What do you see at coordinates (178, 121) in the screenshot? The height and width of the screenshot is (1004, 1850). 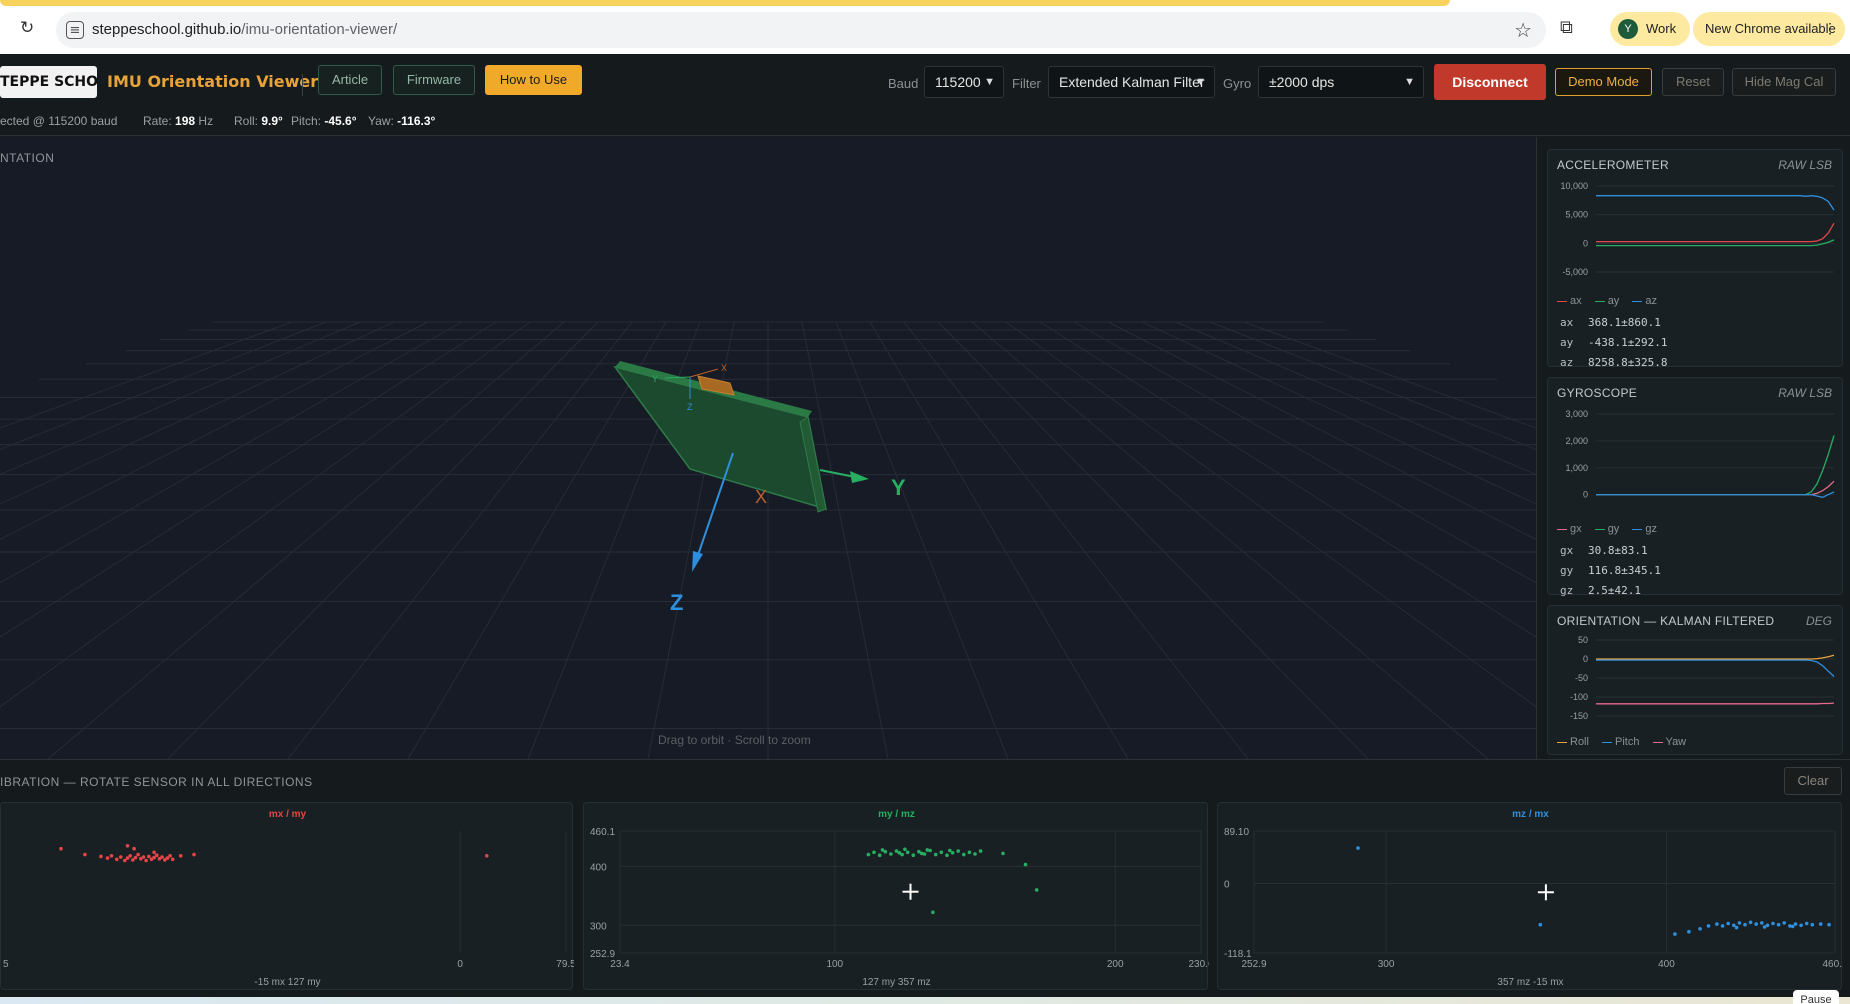 I see `rate-readout: Rate: 198 Hz` at bounding box center [178, 121].